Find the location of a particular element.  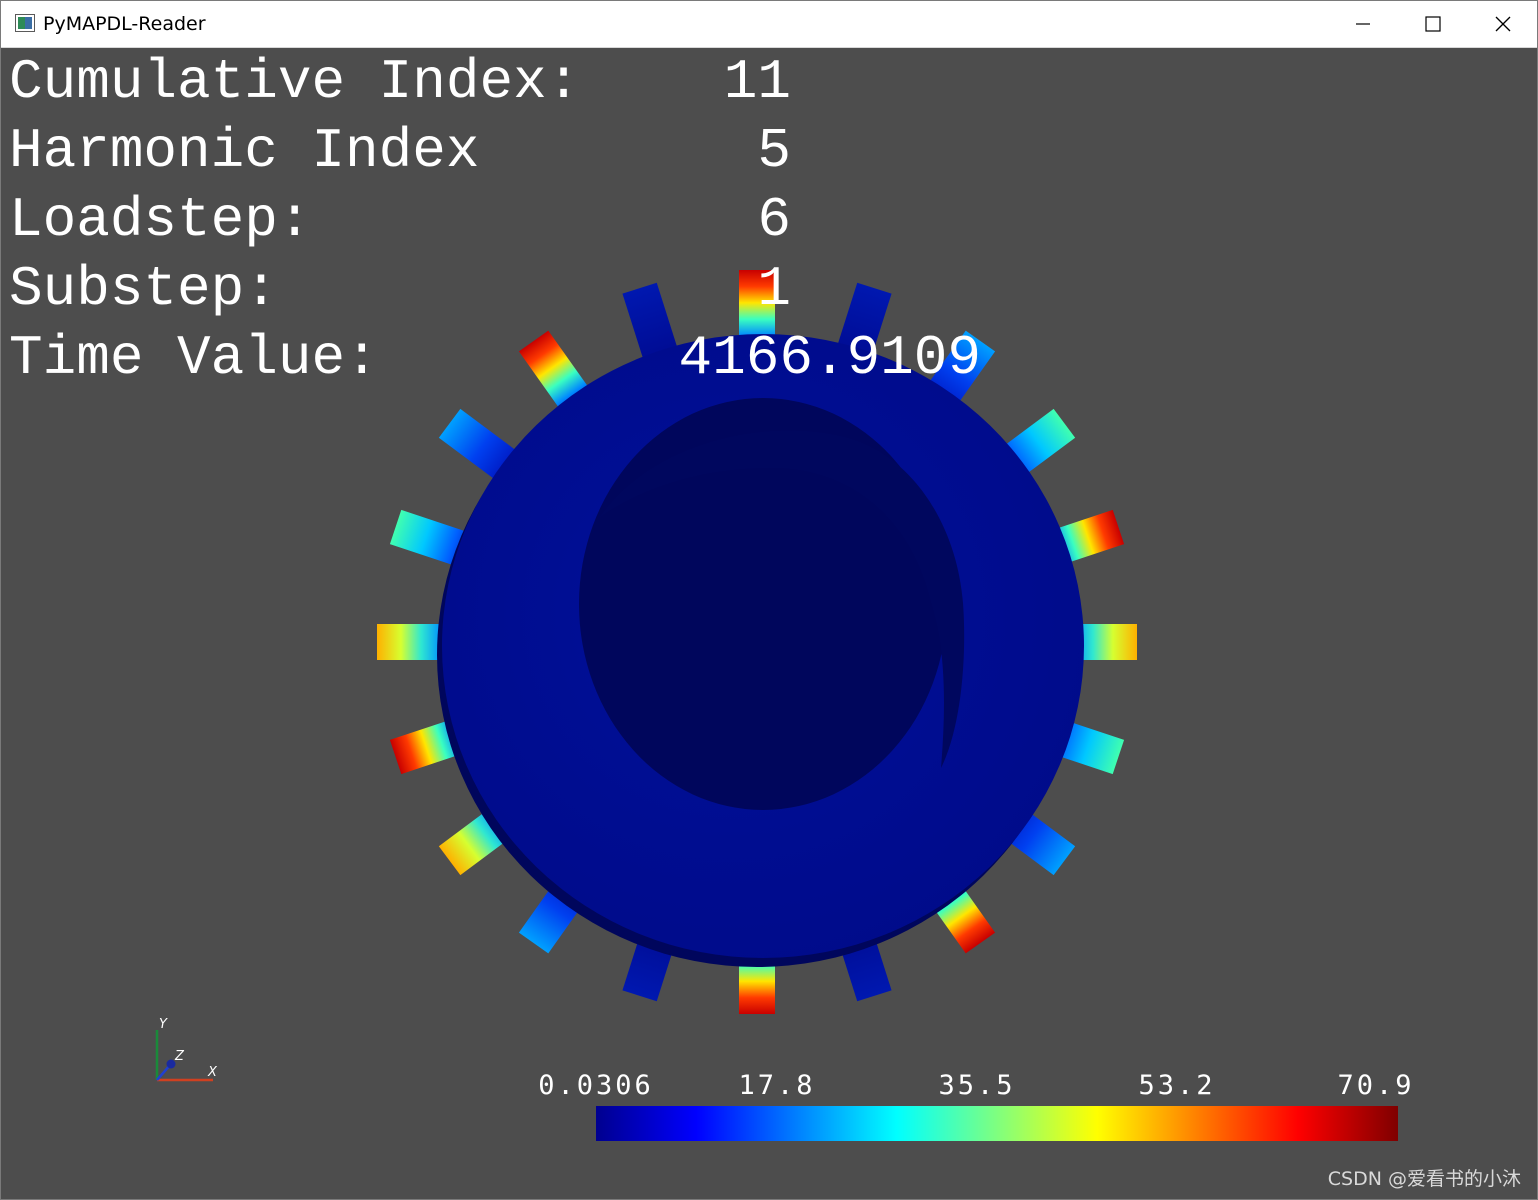

info-value-time-value: 4166.9109 is located at coordinates (829, 358).